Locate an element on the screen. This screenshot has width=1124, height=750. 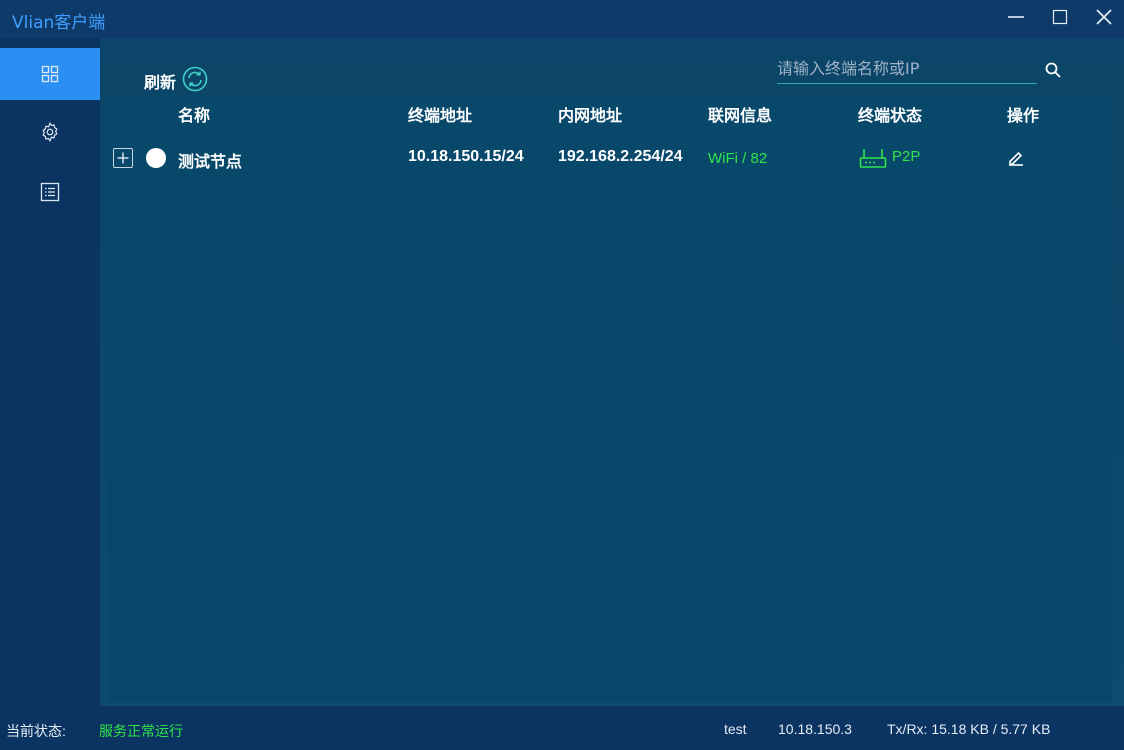
search-button is located at coordinates (1053, 70).